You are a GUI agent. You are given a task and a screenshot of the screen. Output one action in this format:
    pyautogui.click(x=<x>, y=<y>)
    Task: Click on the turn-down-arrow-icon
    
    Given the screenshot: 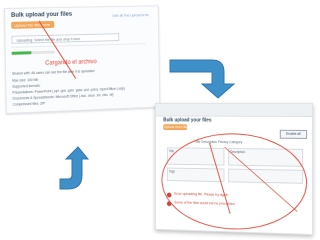 What is the action you would take?
    pyautogui.click(x=202, y=79)
    